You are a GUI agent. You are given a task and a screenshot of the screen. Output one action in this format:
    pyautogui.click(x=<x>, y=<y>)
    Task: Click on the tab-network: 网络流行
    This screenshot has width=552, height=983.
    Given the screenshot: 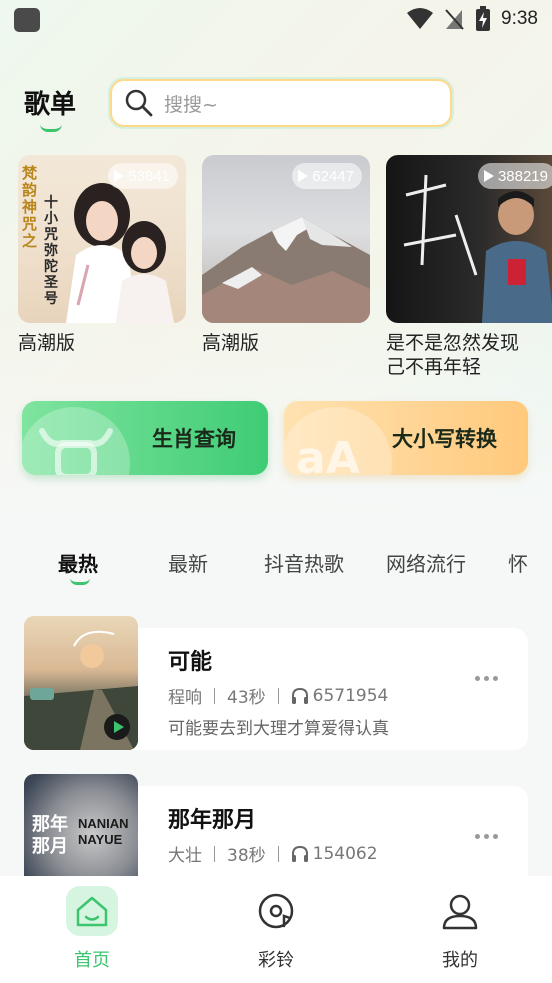 What is the action you would take?
    pyautogui.click(x=426, y=562)
    